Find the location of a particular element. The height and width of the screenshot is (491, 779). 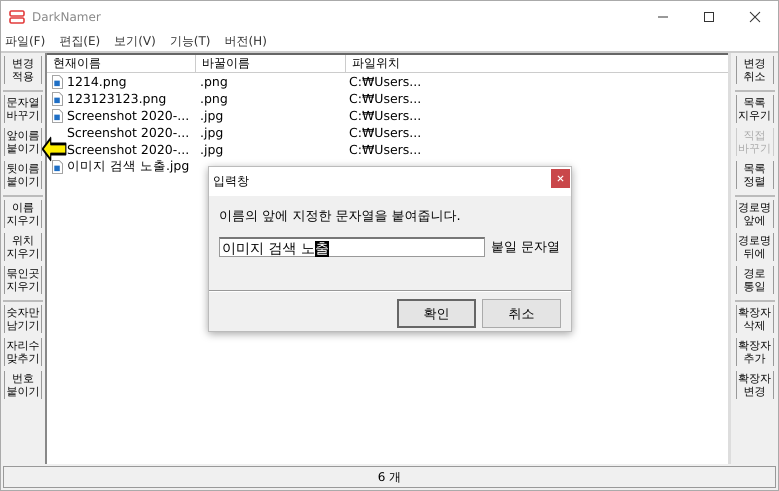

close-button is located at coordinates (560, 178).